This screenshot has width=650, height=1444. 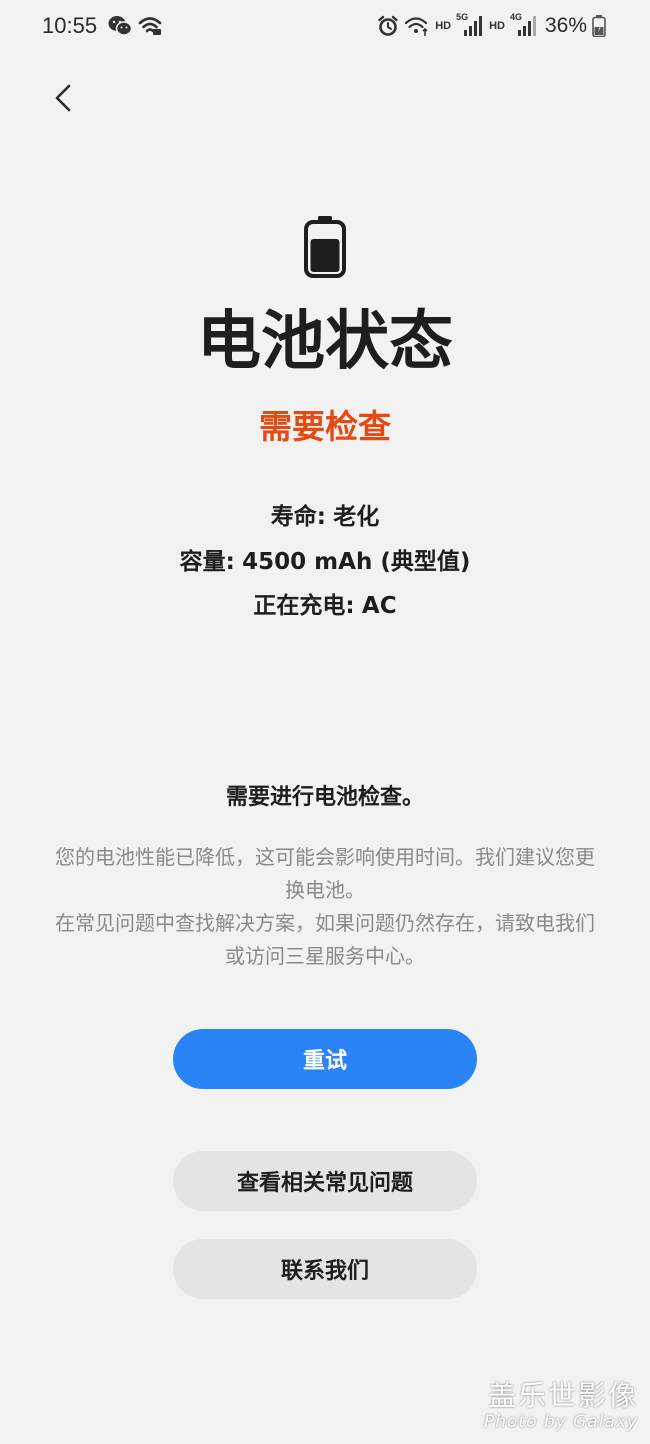 I want to click on network-type-label: 5G, so click(x=462, y=17).